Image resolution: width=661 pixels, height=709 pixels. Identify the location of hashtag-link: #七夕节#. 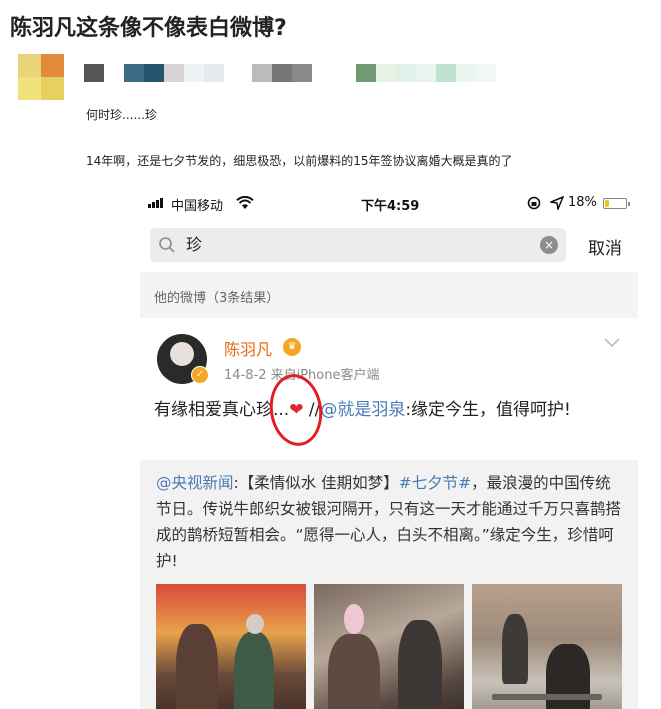
(435, 483).